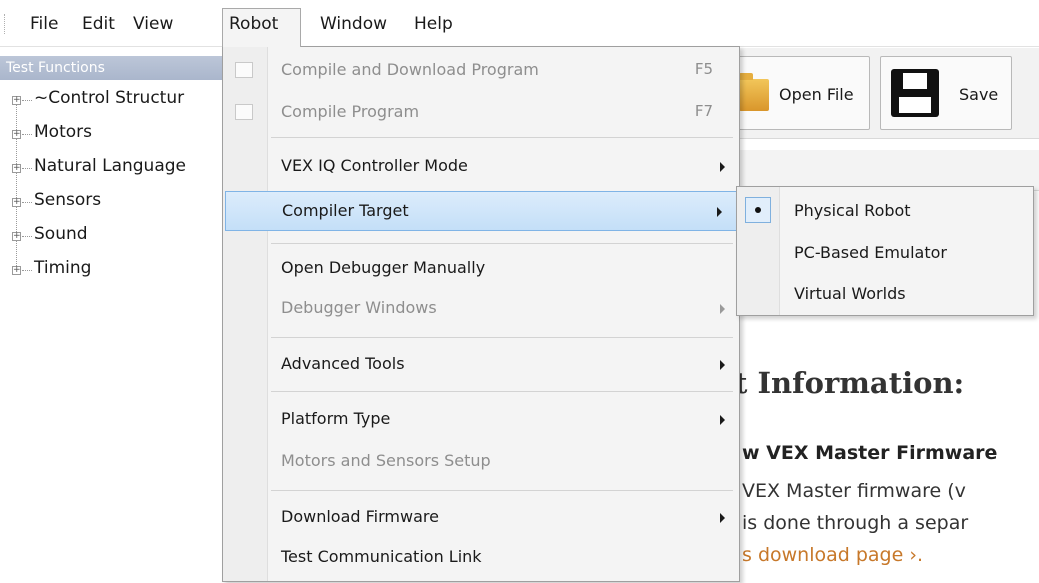 This screenshot has width=1039, height=583. Describe the element at coordinates (115, 203) in the screenshot. I see `tree-item-sensors: + Sensors` at that location.